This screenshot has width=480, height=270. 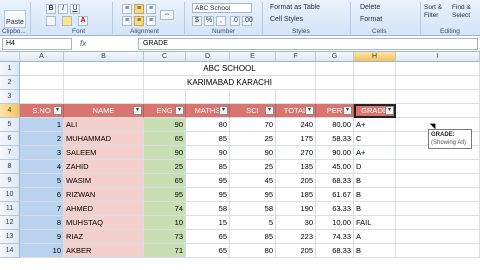 What do you see at coordinates (165, 125) in the screenshot?
I see `table-cell: 90` at bounding box center [165, 125].